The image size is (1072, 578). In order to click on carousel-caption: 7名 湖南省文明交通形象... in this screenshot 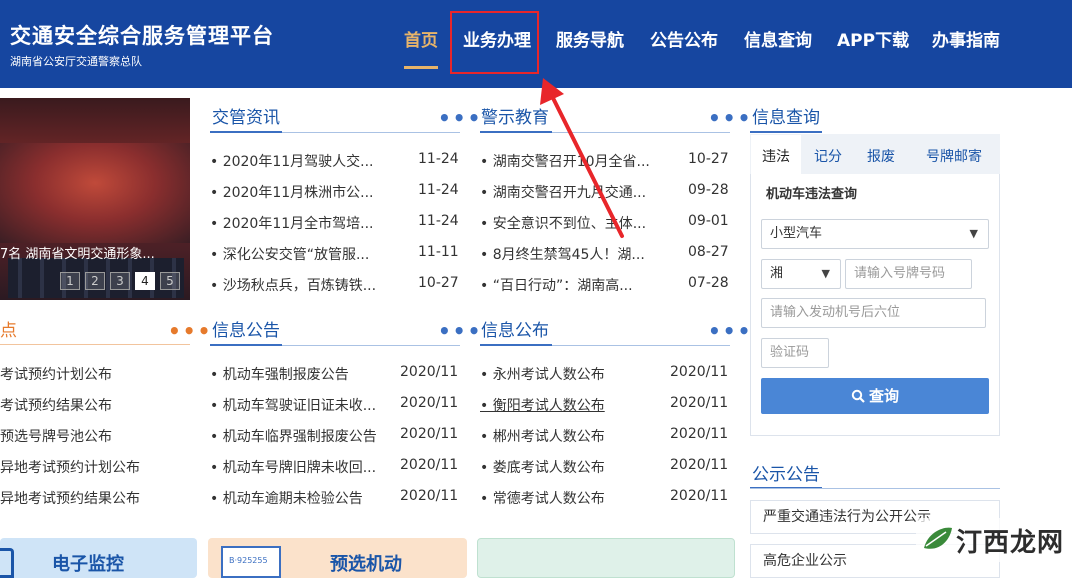, I will do `click(95, 252)`.